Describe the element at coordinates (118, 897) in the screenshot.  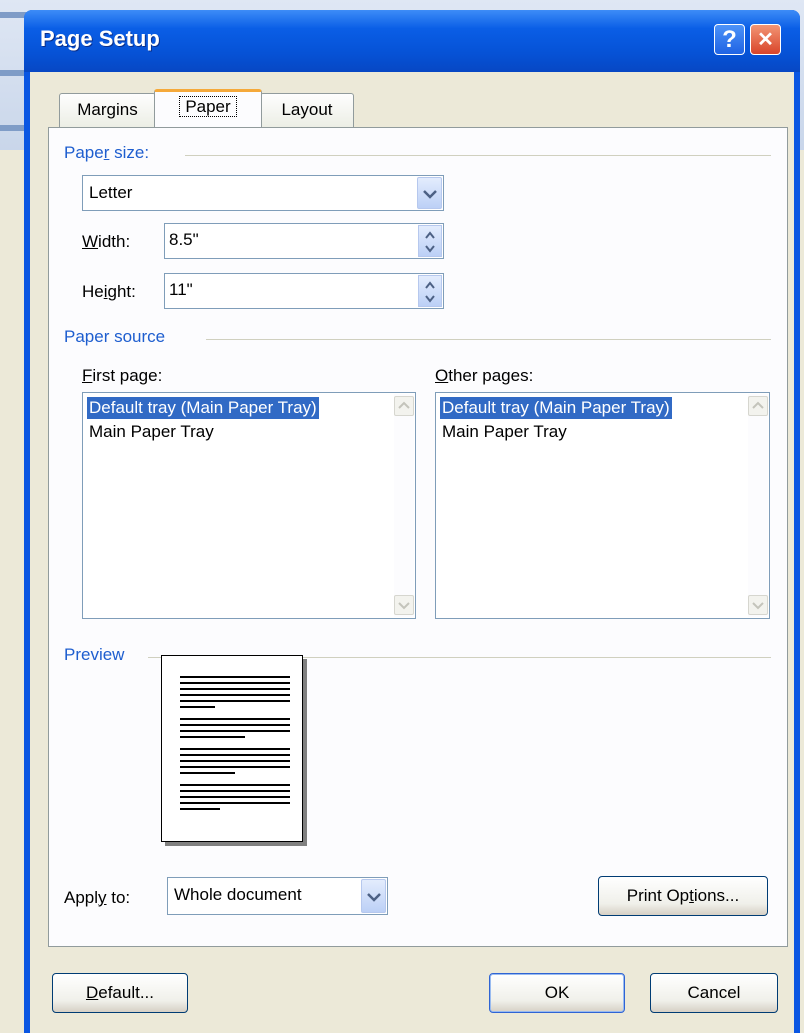
I see `apply-to-label-part: to:` at that location.